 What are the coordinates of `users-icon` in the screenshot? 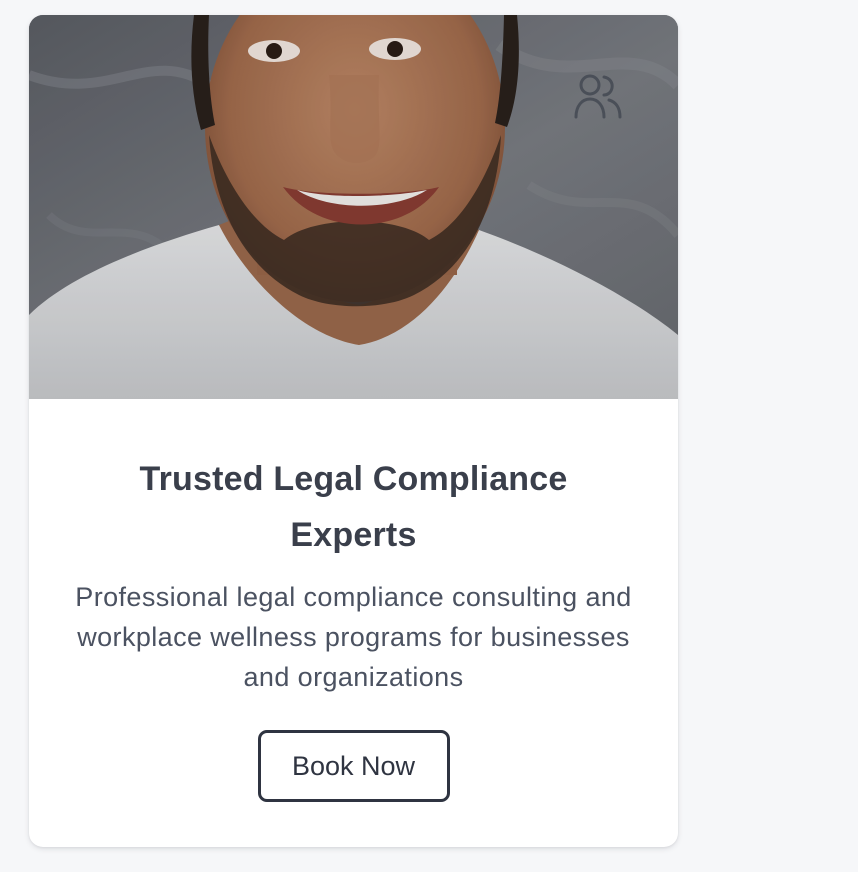 It's located at (598, 96).